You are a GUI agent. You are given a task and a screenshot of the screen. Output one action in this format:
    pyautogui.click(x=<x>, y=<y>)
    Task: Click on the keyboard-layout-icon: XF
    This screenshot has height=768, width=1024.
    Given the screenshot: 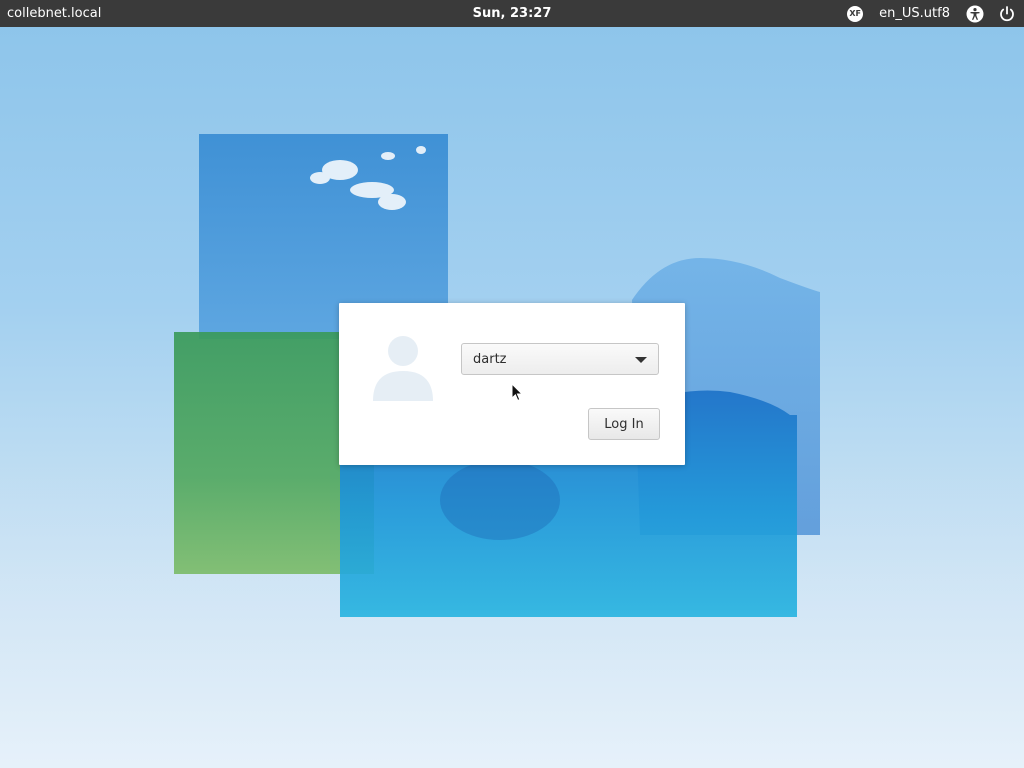 What is the action you would take?
    pyautogui.click(x=855, y=13)
    